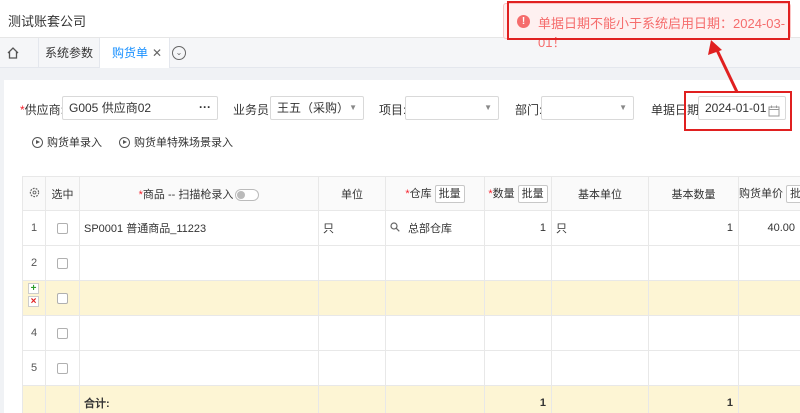  I want to click on salesman-select: 王五（采购） ▼, so click(317, 108).